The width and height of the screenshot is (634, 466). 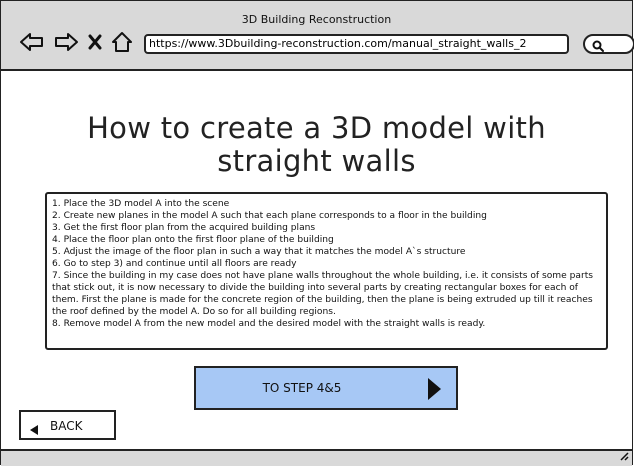 What do you see at coordinates (598, 47) in the screenshot?
I see `search-icon` at bounding box center [598, 47].